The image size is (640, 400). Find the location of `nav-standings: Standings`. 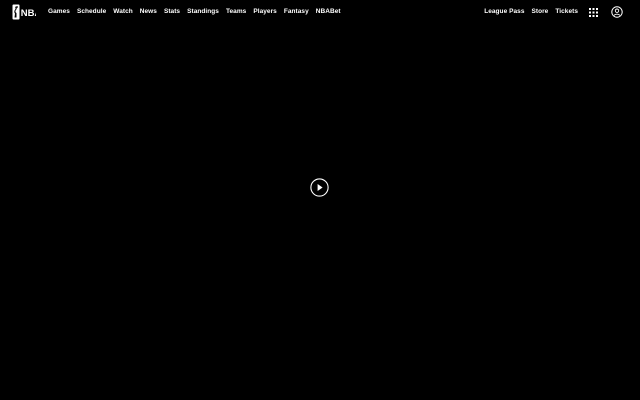

nav-standings: Standings is located at coordinates (203, 12).